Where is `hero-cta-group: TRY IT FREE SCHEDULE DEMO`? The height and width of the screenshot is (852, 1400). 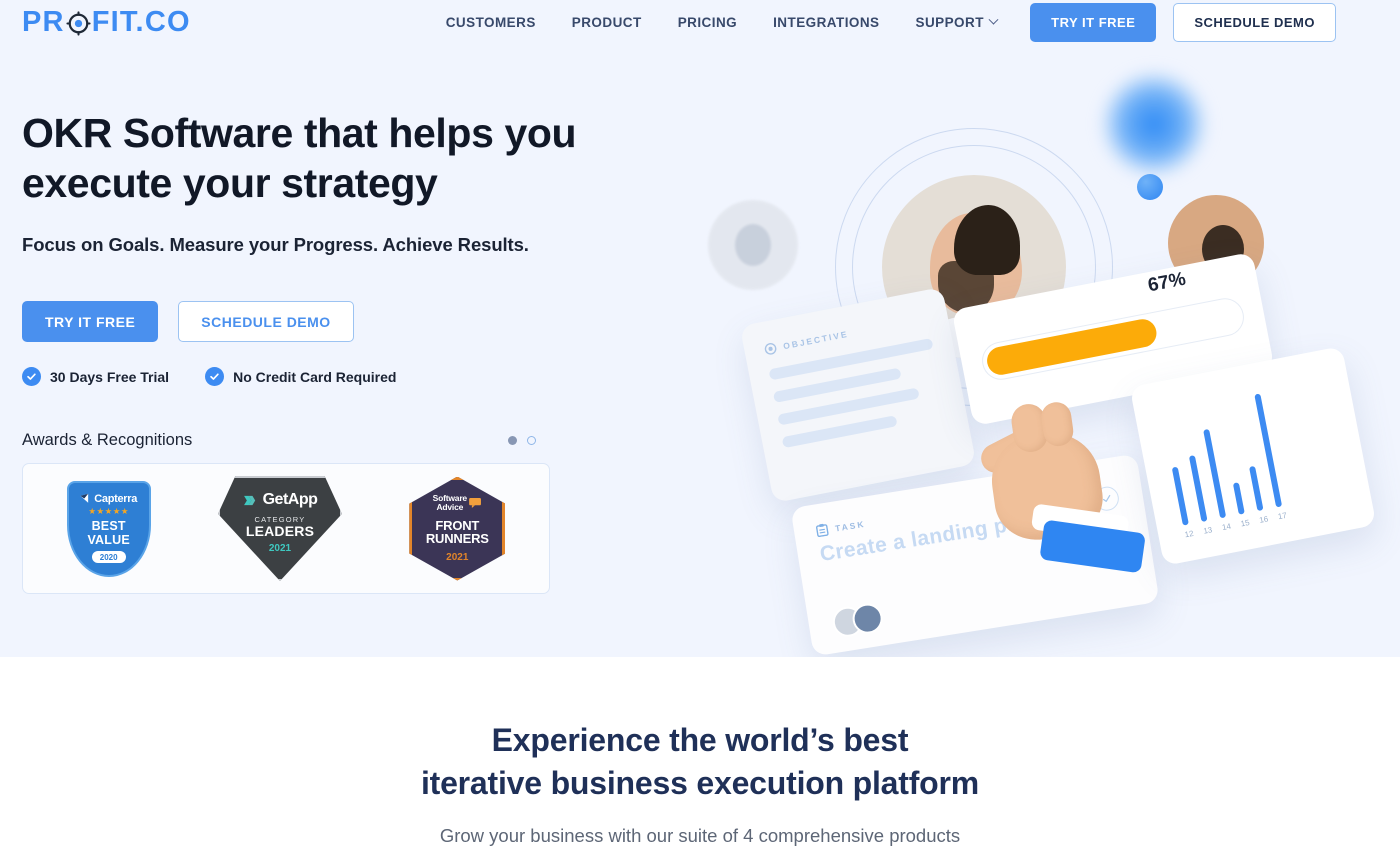 hero-cta-group: TRY IT FREE SCHEDULE DEMO is located at coordinates (332, 322).